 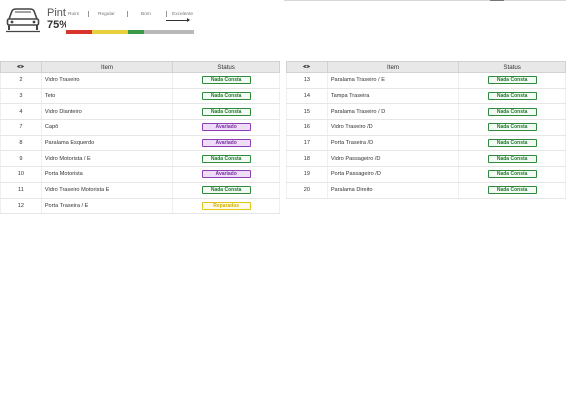 I want to click on item-name: Vidro Passageiro /D, so click(x=393, y=159).